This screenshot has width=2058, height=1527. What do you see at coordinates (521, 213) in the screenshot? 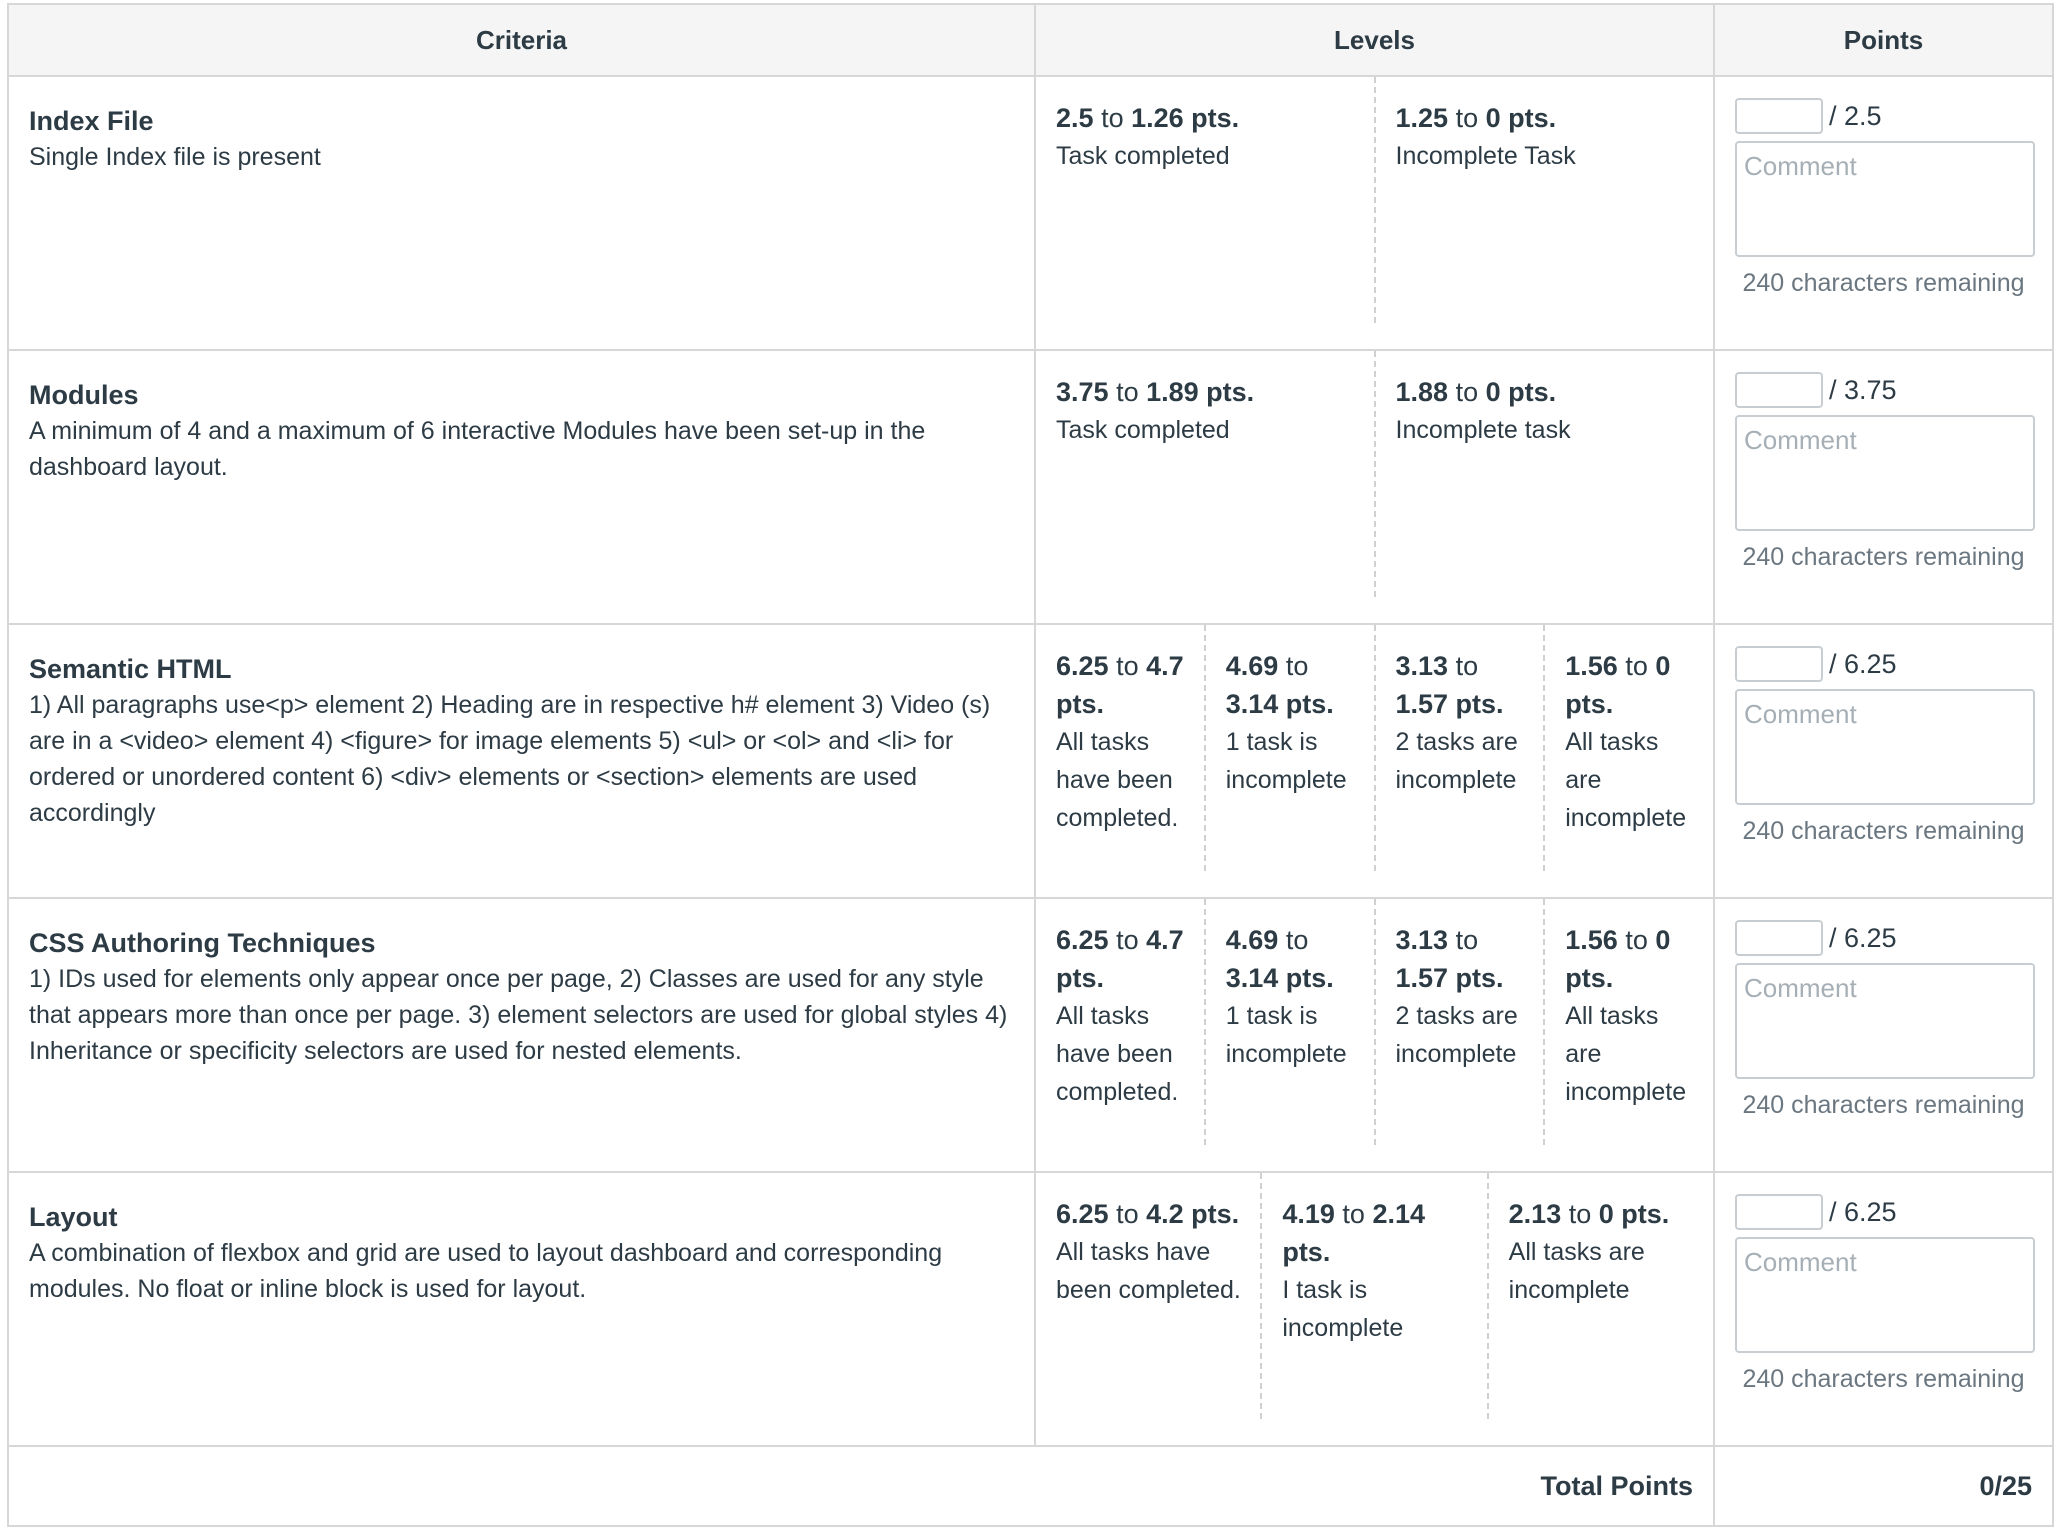
I see `criterion-cell: Index File Single Index file is present` at bounding box center [521, 213].